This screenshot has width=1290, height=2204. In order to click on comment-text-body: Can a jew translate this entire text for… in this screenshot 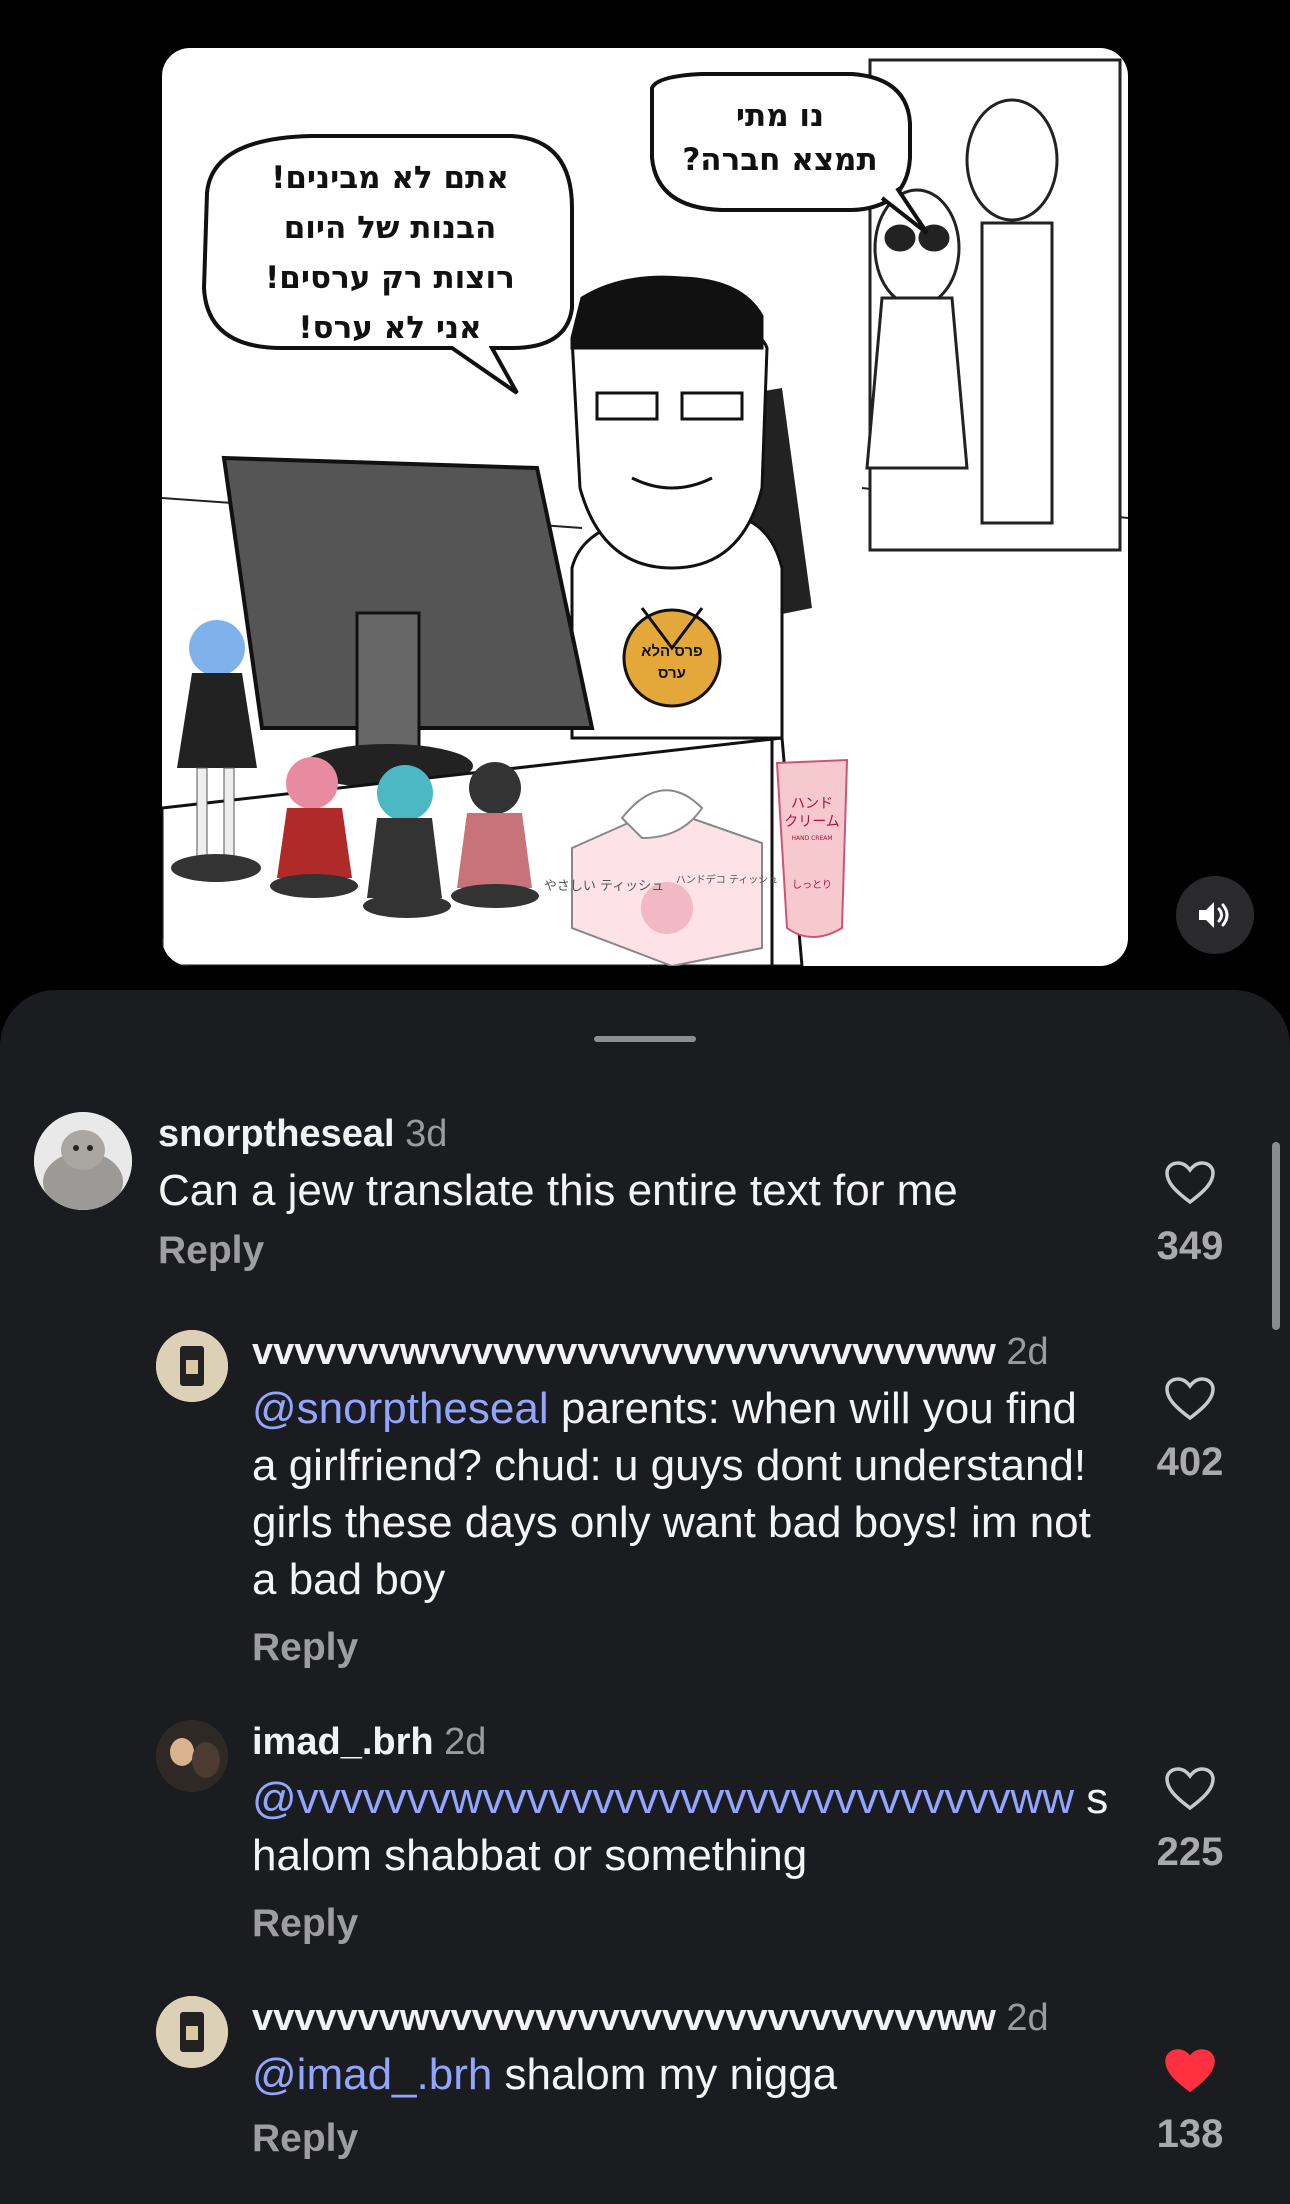, I will do `click(558, 1190)`.